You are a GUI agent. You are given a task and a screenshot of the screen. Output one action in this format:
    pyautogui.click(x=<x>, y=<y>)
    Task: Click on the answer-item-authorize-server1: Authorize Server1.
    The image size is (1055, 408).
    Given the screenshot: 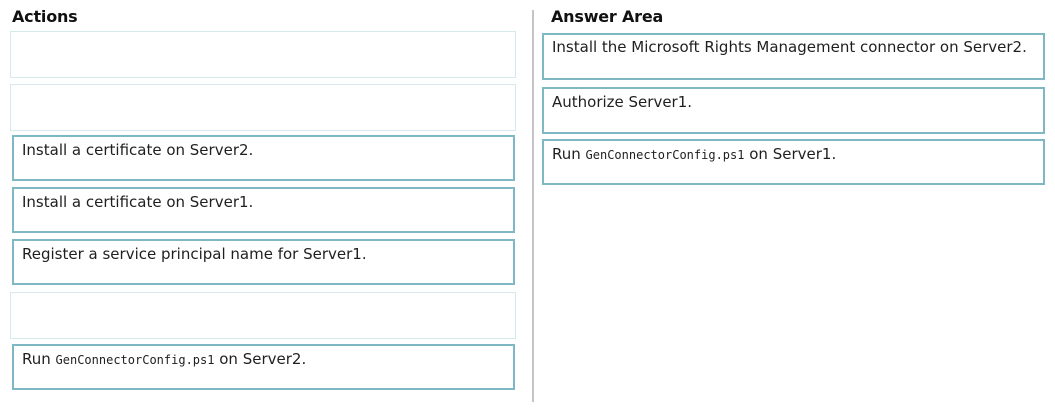 What is the action you would take?
    pyautogui.click(x=793, y=110)
    